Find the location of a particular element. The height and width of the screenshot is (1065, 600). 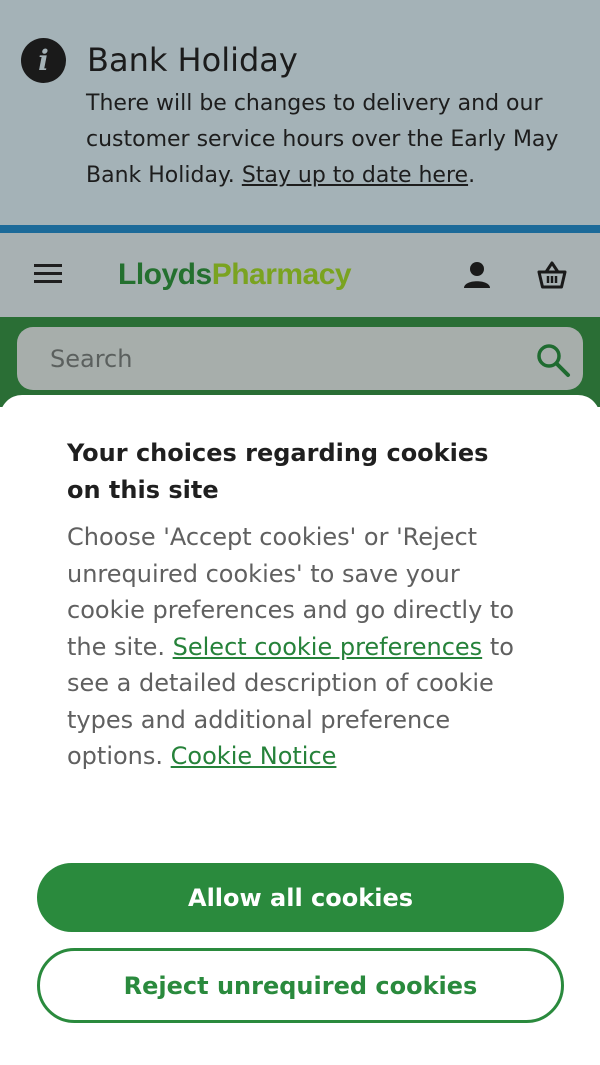

logo: LloydsPharmacy is located at coordinates (235, 275).